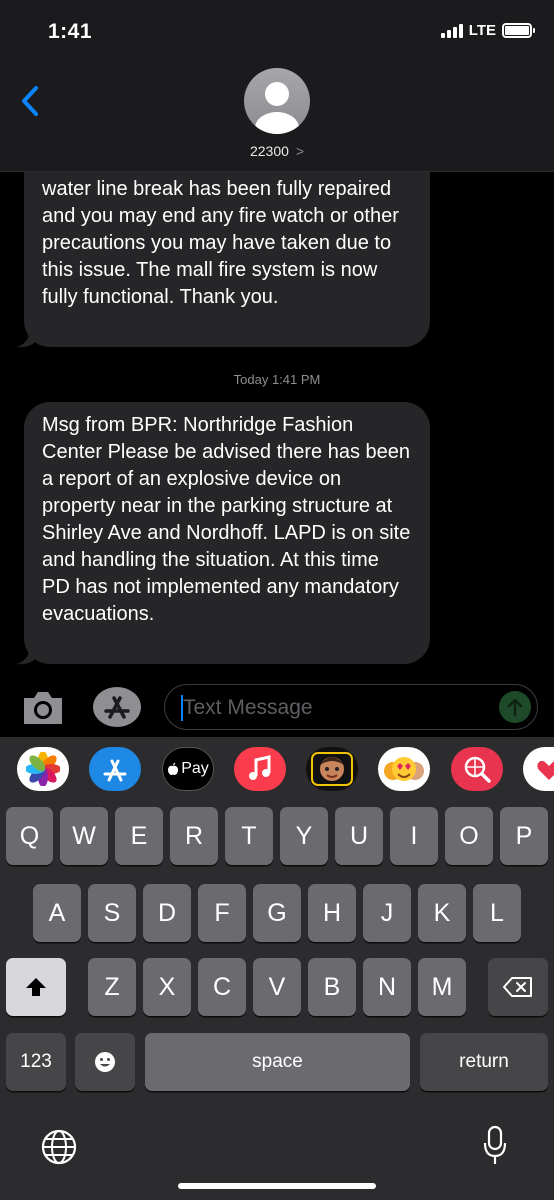 The width and height of the screenshot is (554, 1200). I want to click on key-x: X, so click(167, 987).